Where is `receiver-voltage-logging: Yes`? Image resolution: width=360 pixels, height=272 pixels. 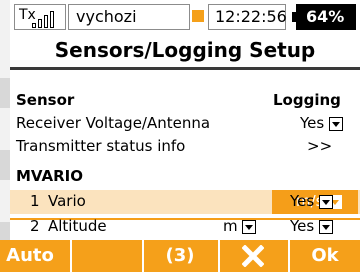
receiver-voltage-logging: Yes is located at coordinates (321, 123).